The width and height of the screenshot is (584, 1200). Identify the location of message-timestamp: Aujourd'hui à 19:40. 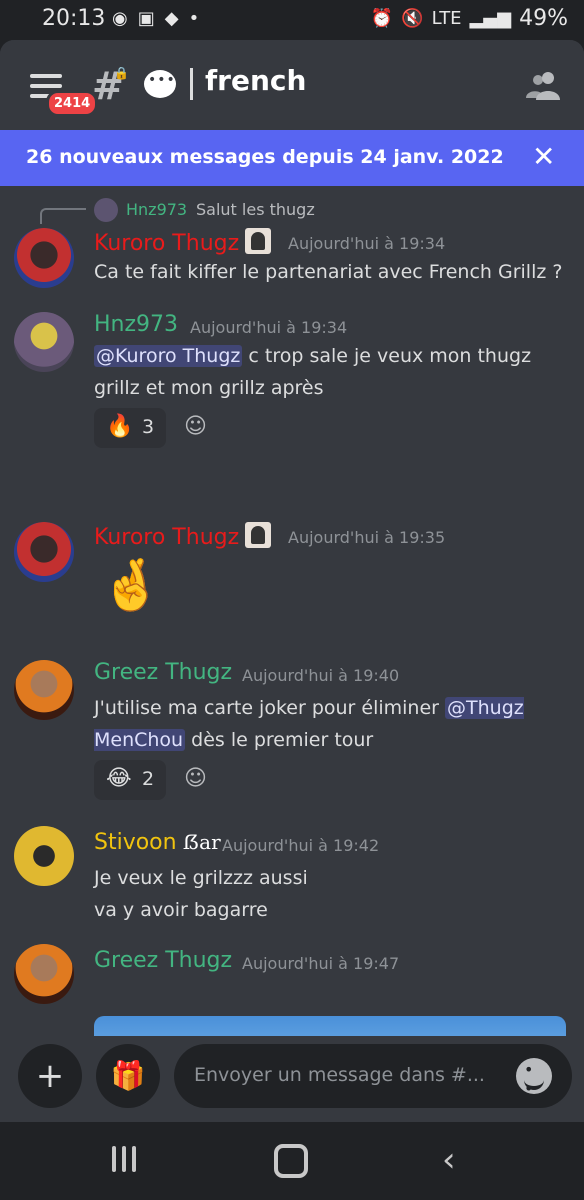
(321, 675).